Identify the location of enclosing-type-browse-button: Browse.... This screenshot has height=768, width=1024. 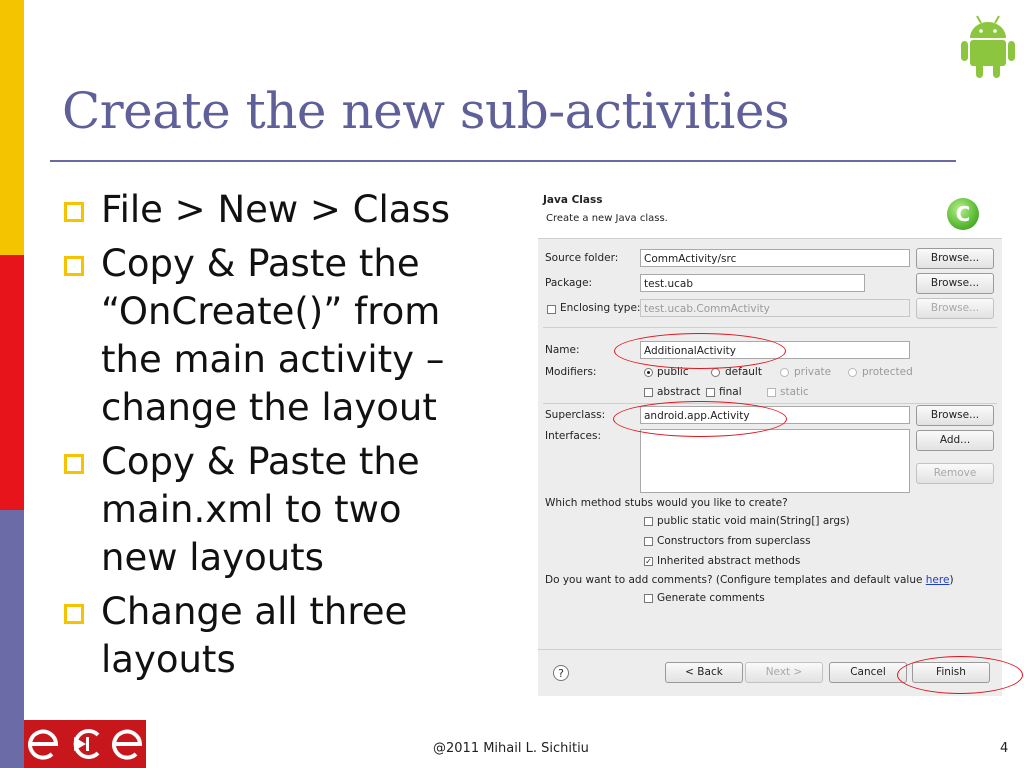
(955, 308).